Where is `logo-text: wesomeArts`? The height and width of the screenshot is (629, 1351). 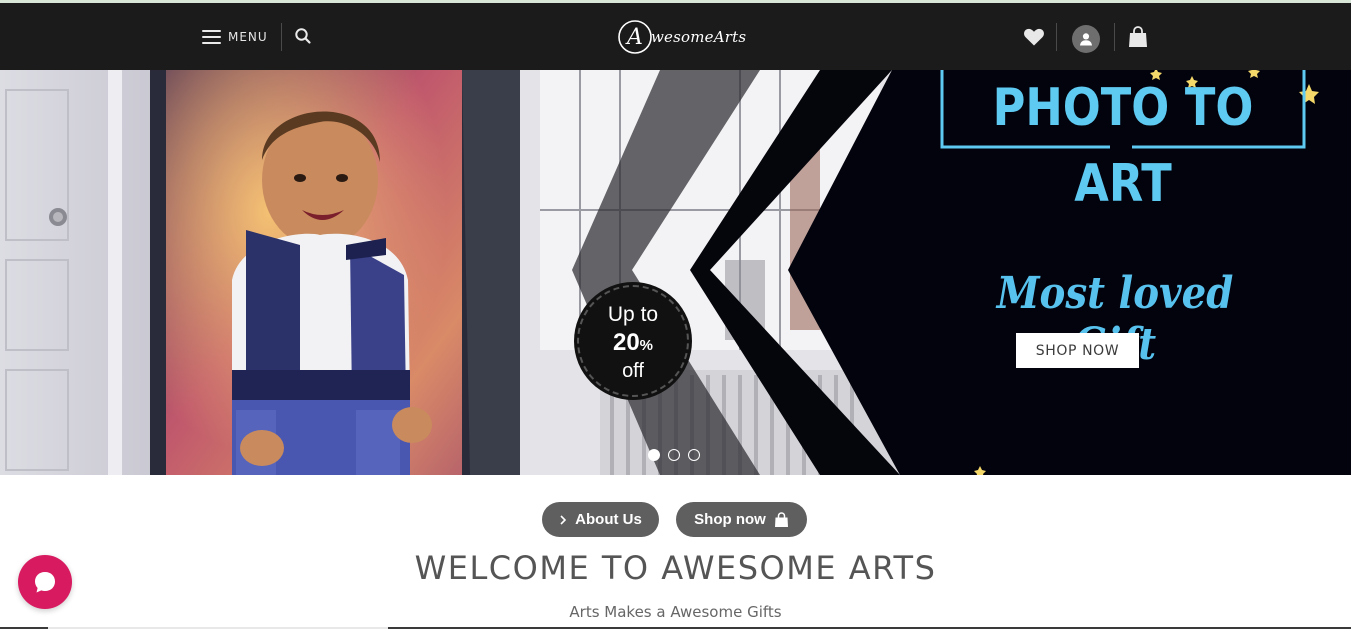 logo-text: wesomeArts is located at coordinates (699, 37).